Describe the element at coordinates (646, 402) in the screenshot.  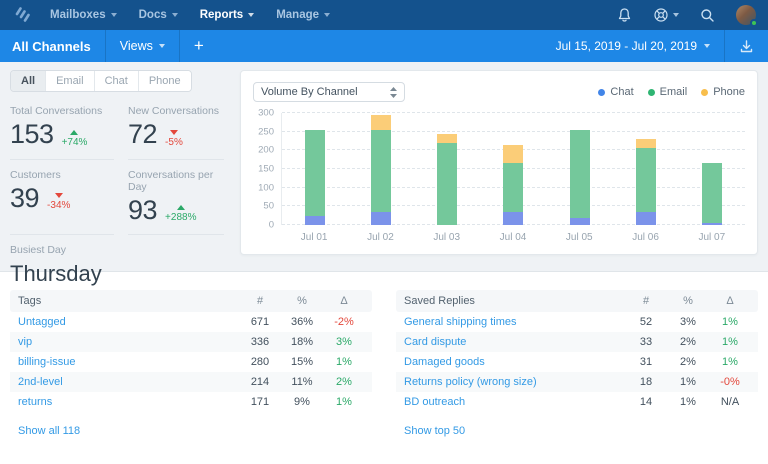
I see `row-count: 14` at that location.